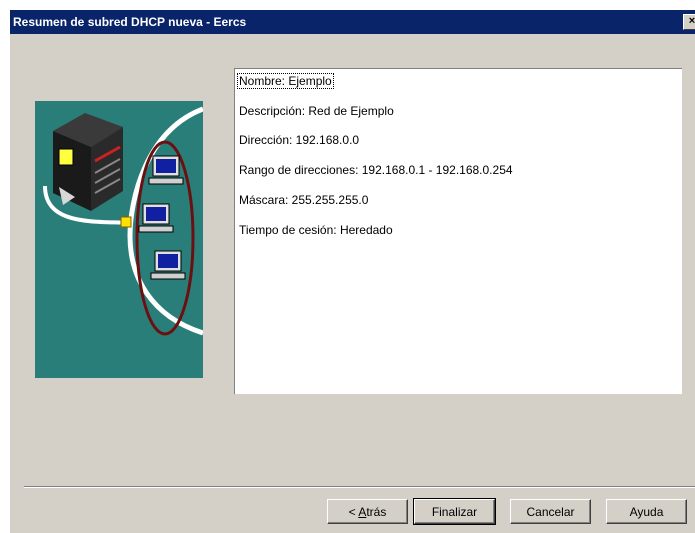 This screenshot has height=533, width=695. Describe the element at coordinates (316, 230) in the screenshot. I see `summary-line-lease: Tiempo de cesión: Heredado` at that location.